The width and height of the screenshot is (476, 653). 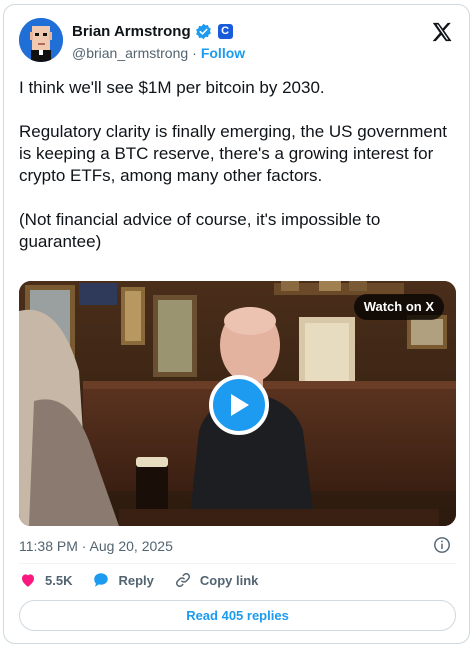 I want to click on author-handle-row: @brian_armstrong · Follow, so click(x=158, y=53).